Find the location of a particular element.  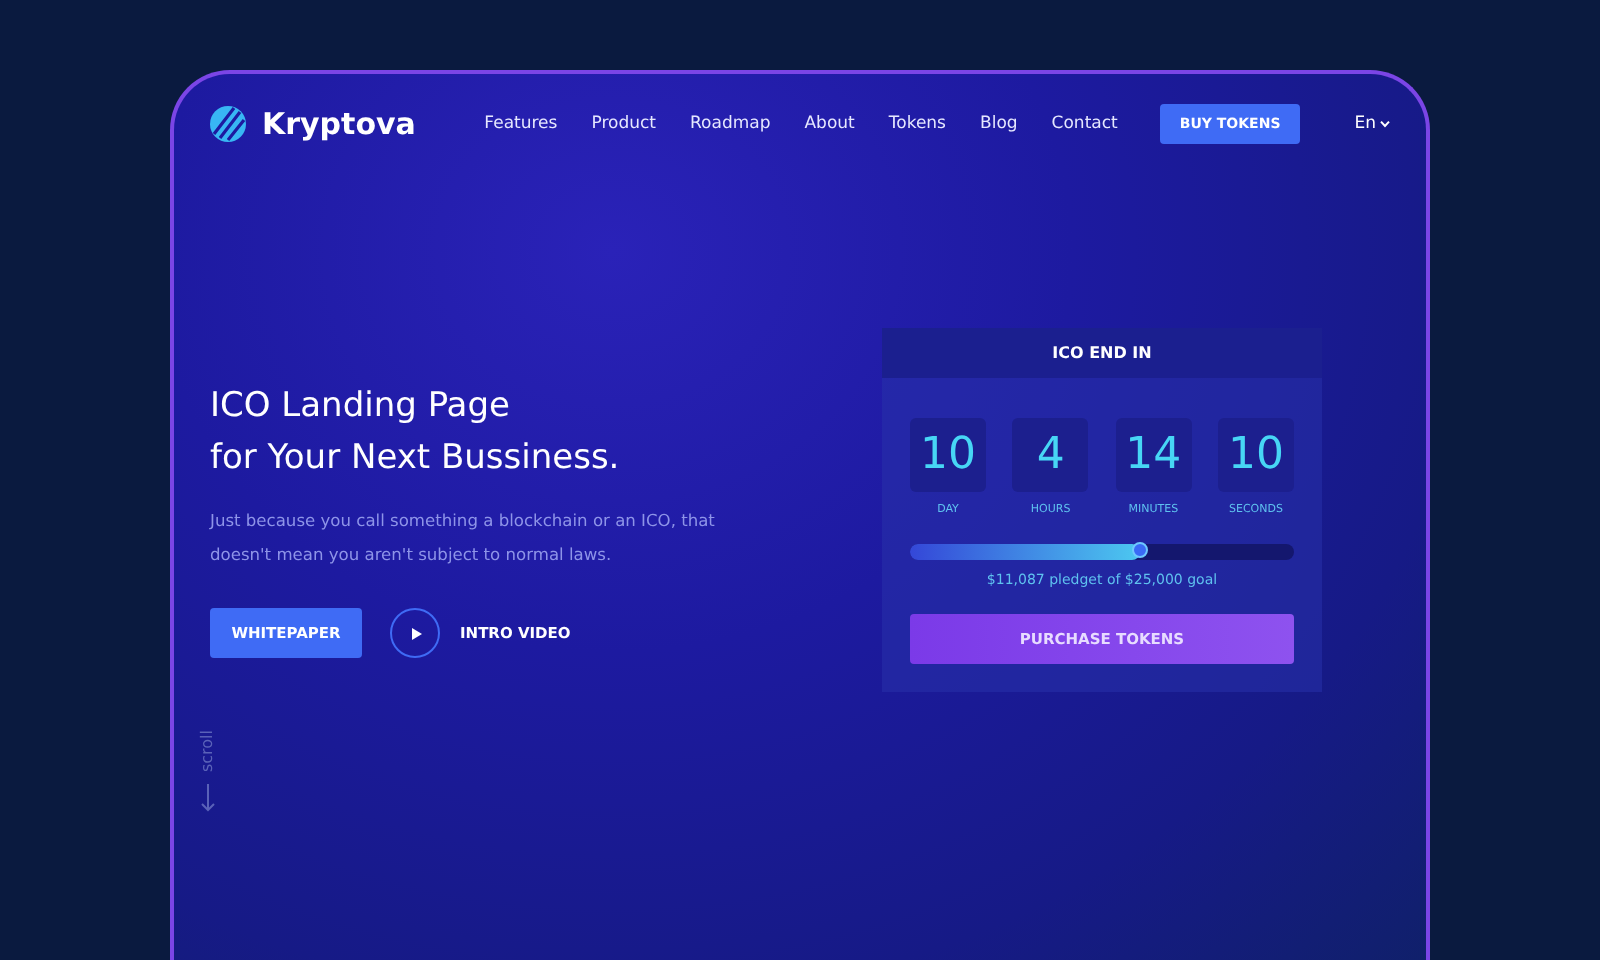

countdown-value: 4 is located at coordinates (1050, 455).